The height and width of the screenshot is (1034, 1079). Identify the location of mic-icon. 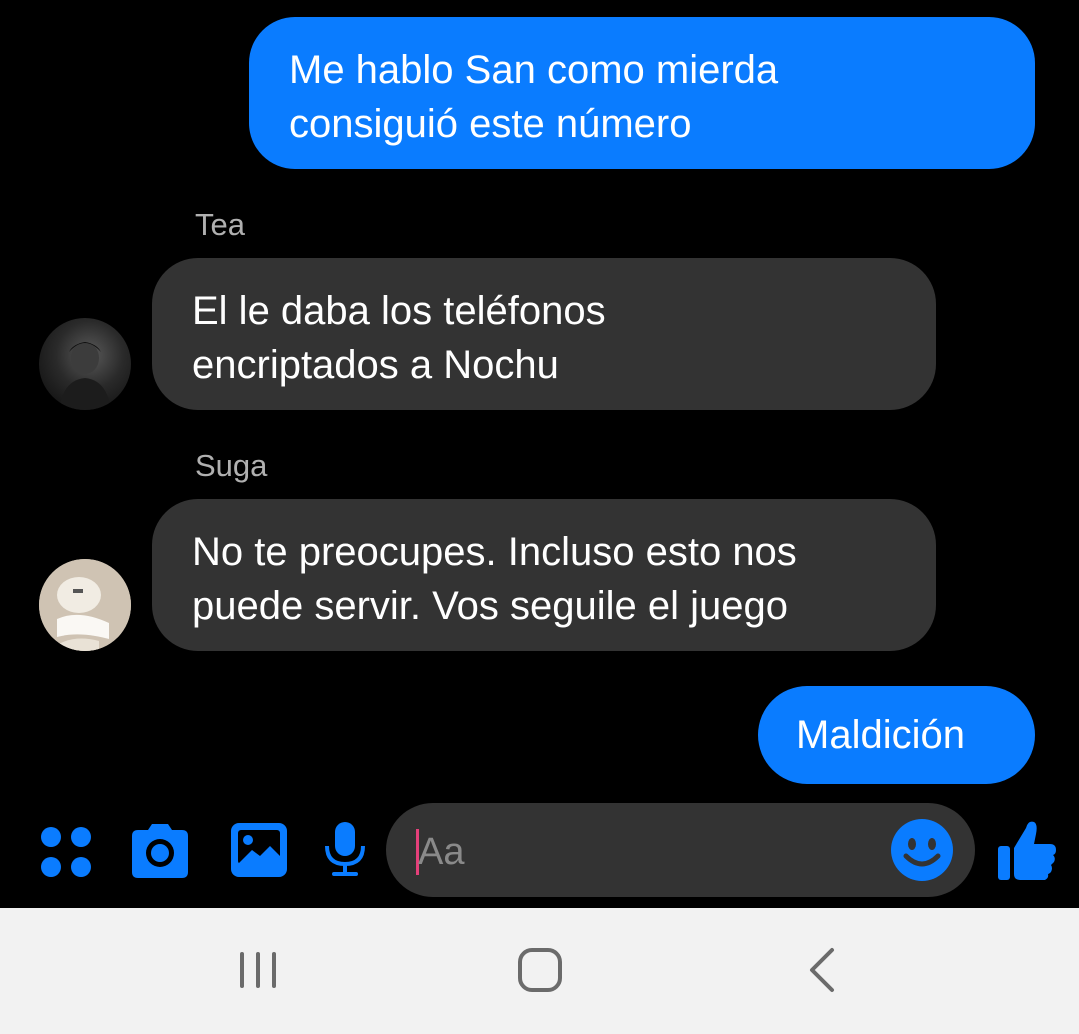
(345, 850).